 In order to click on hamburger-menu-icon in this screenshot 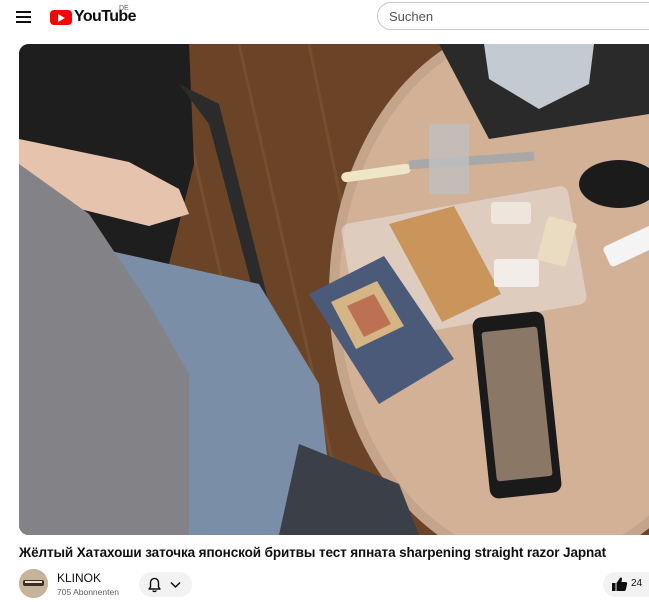, I will do `click(24, 17)`.